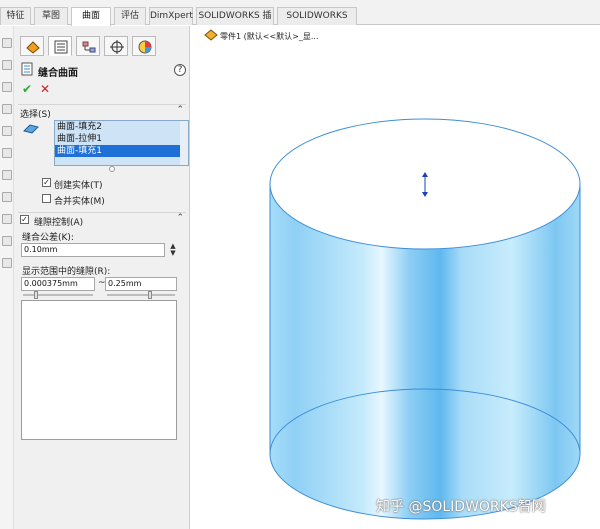  Describe the element at coordinates (7, 277) in the screenshot. I see `left-toolbar` at that location.